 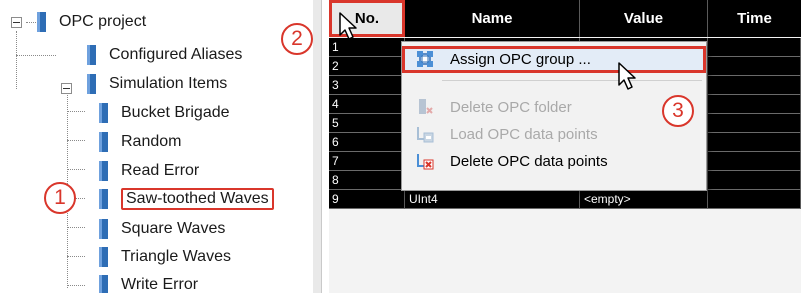 What do you see at coordinates (168, 83) in the screenshot?
I see `tree-item-label: Simulation Items` at bounding box center [168, 83].